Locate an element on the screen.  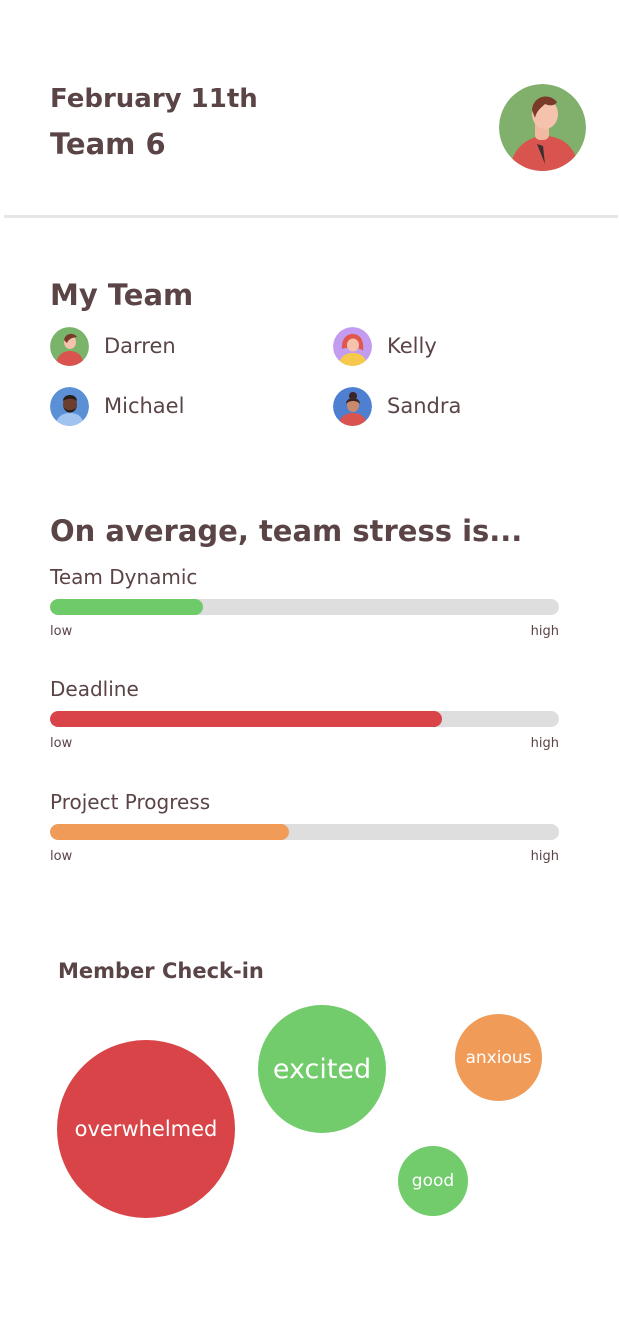
header-divider is located at coordinates (311, 216).